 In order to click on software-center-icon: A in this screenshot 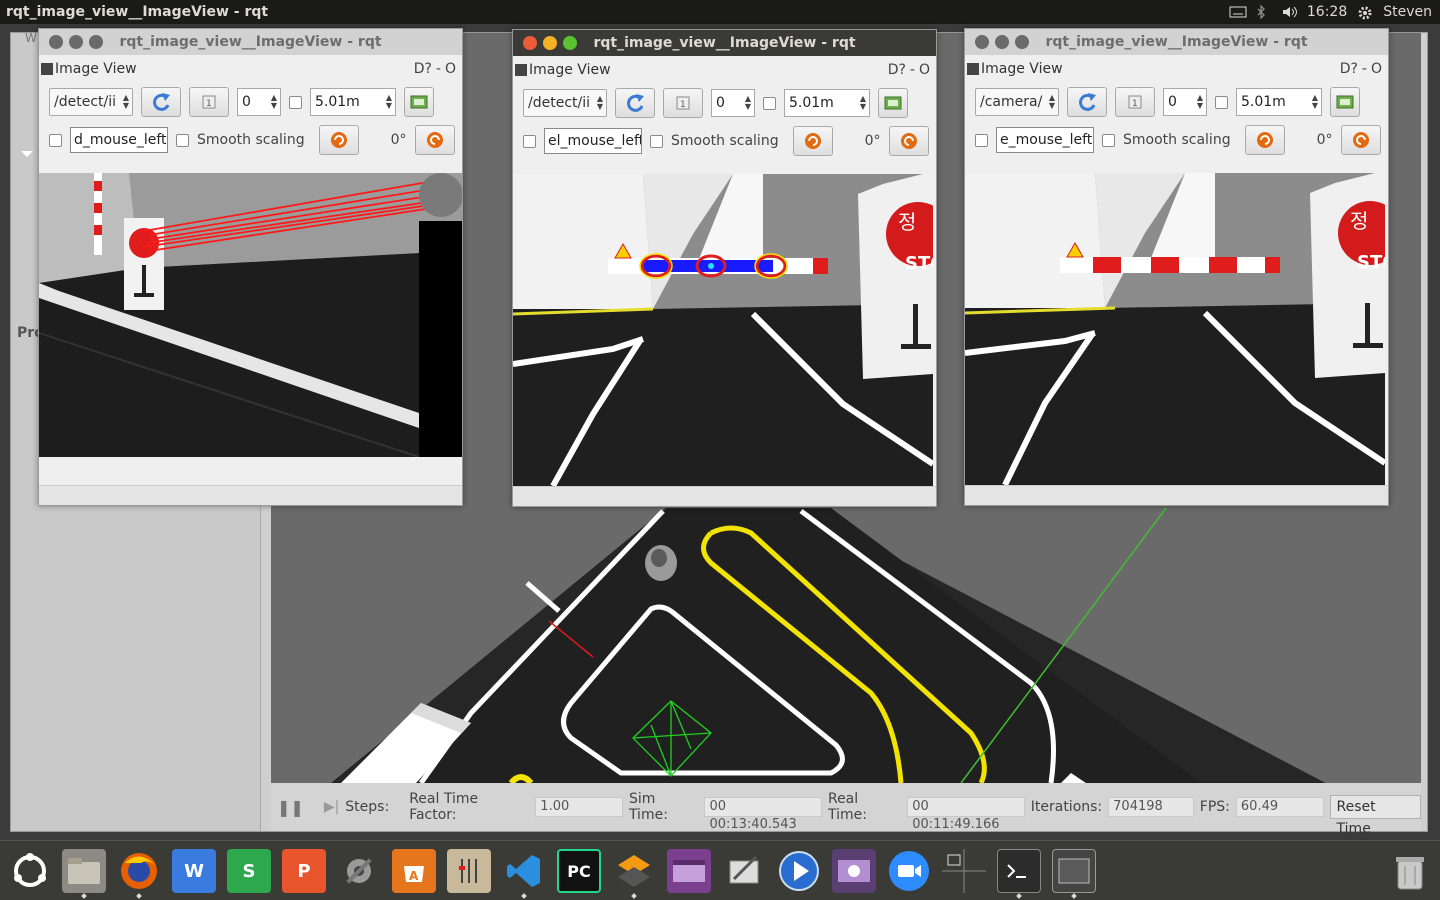, I will do `click(414, 871)`.